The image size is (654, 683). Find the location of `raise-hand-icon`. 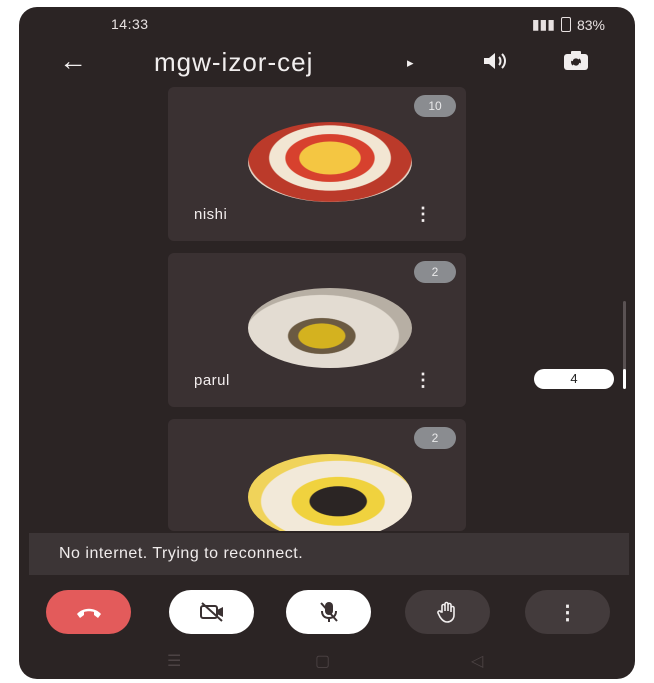

raise-hand-icon is located at coordinates (445, 612).